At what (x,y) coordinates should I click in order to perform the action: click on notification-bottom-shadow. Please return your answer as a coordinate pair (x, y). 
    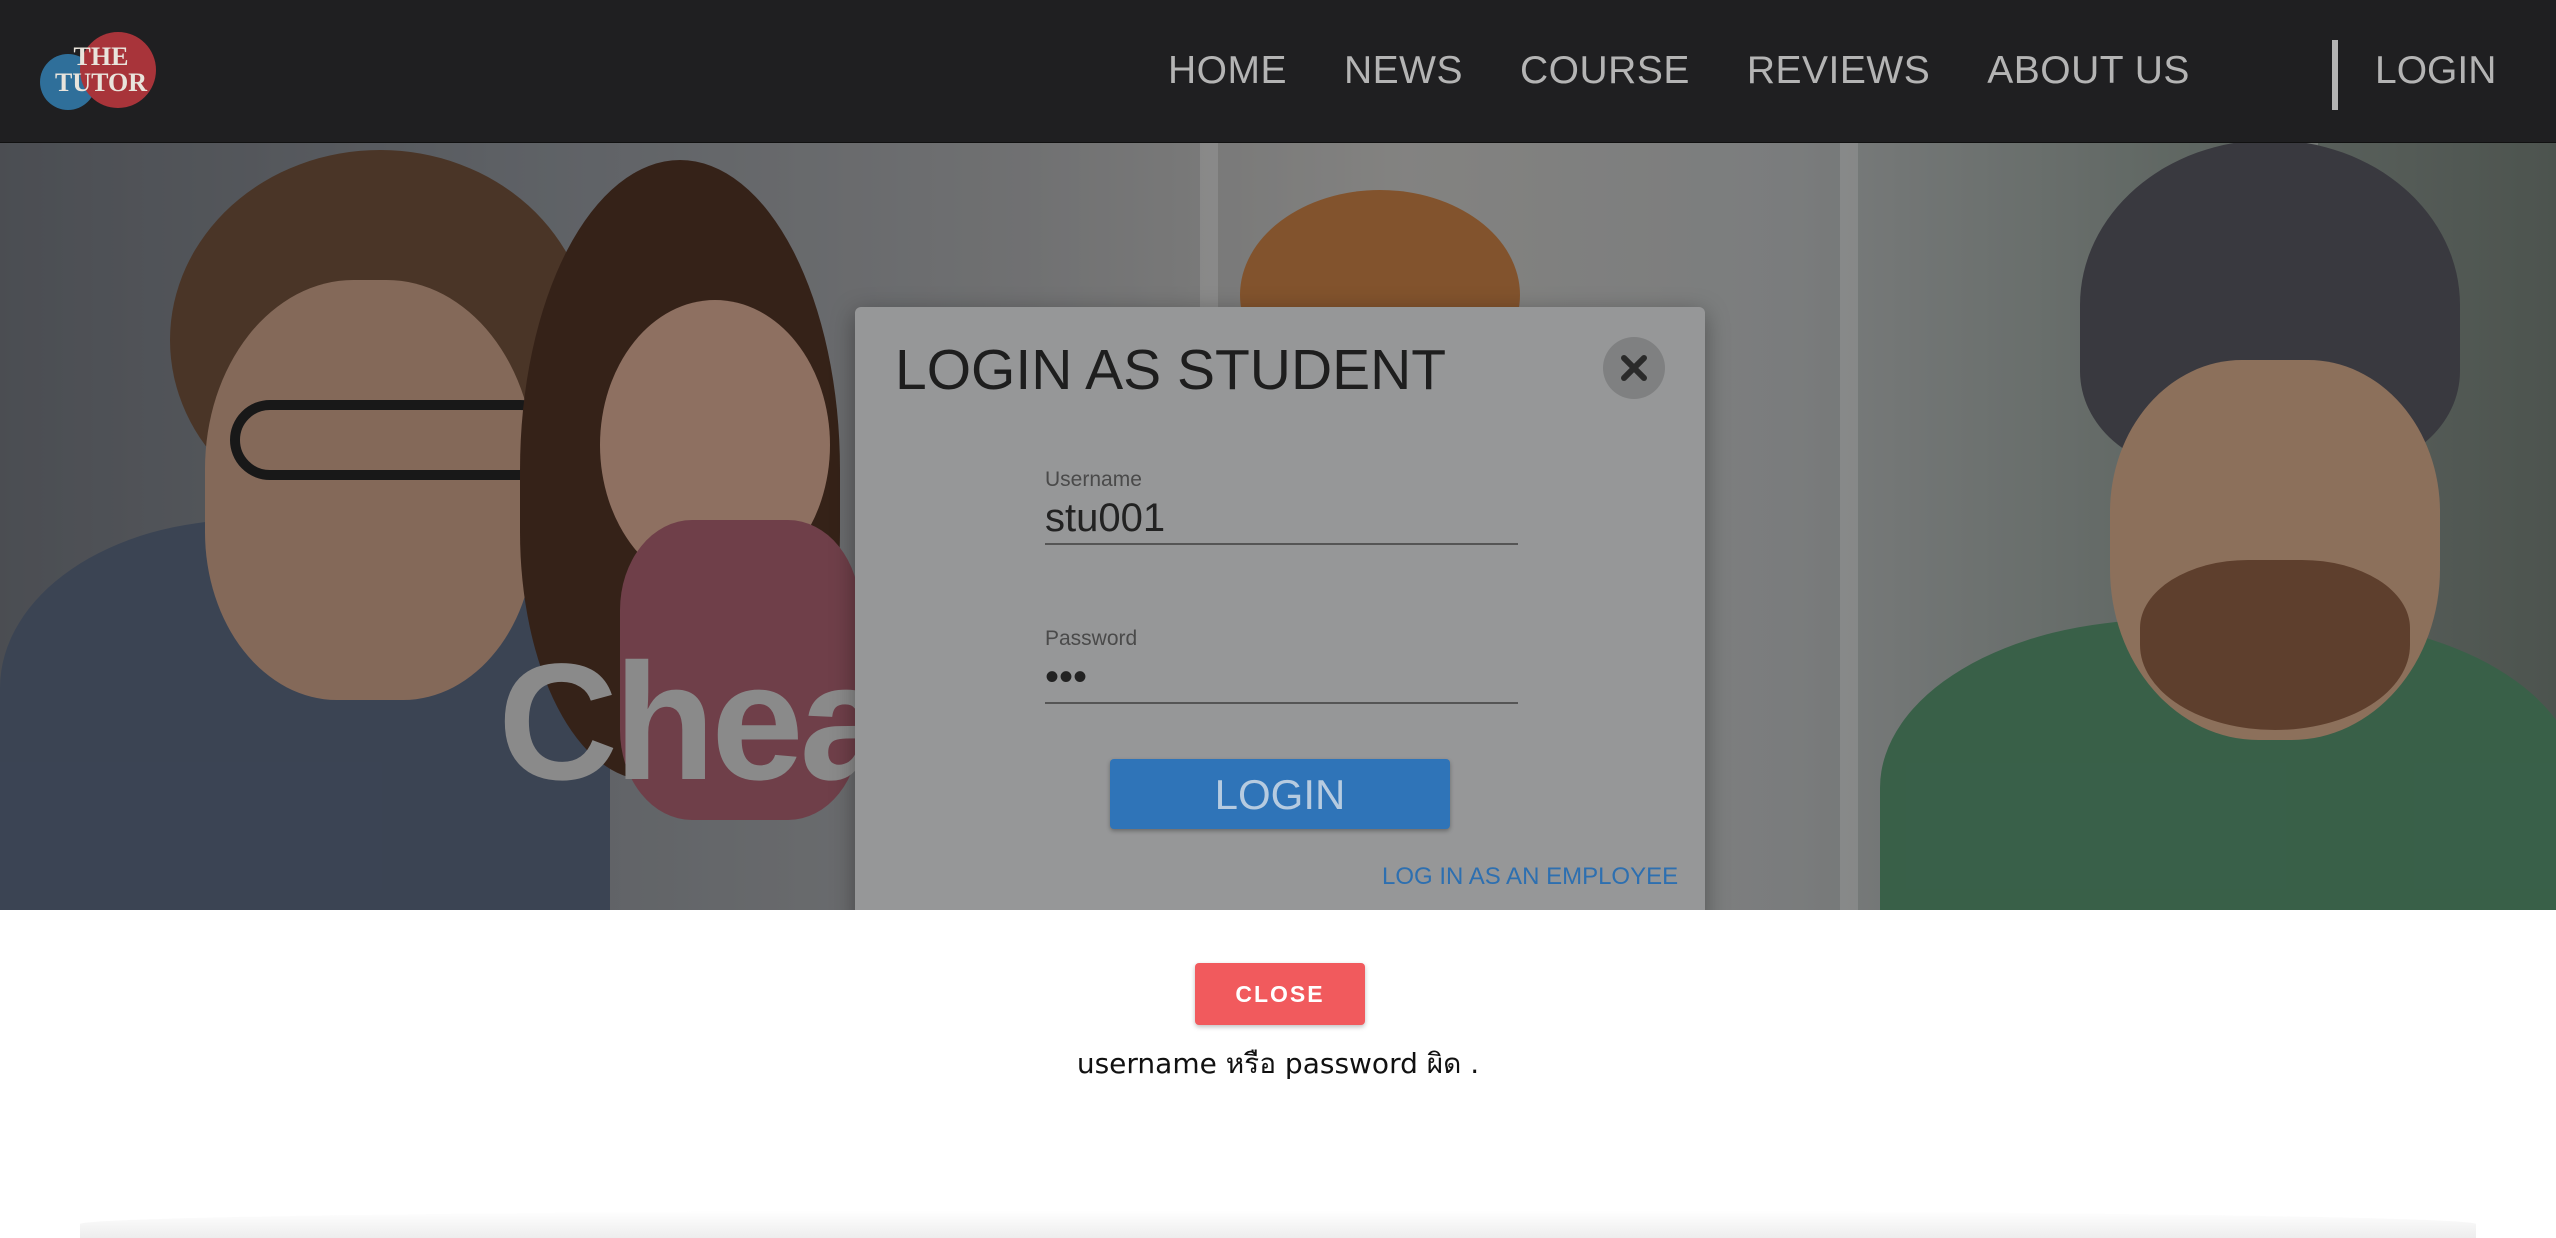
    Looking at the image, I should click on (1278, 1224).